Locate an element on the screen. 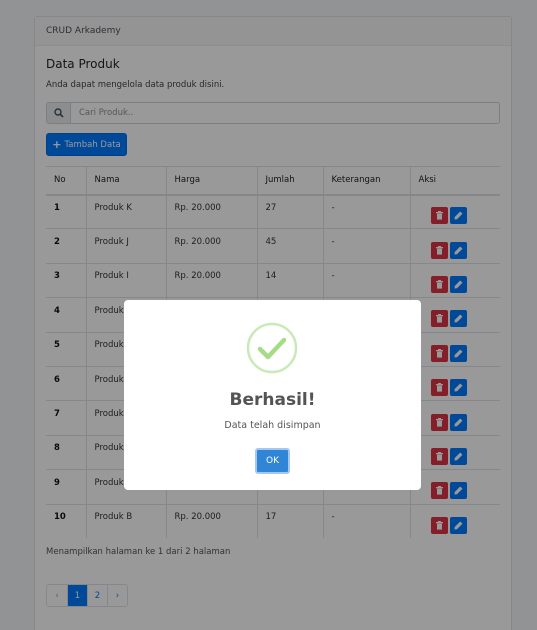 The width and height of the screenshot is (537, 630). ok-button: OK is located at coordinates (272, 461).